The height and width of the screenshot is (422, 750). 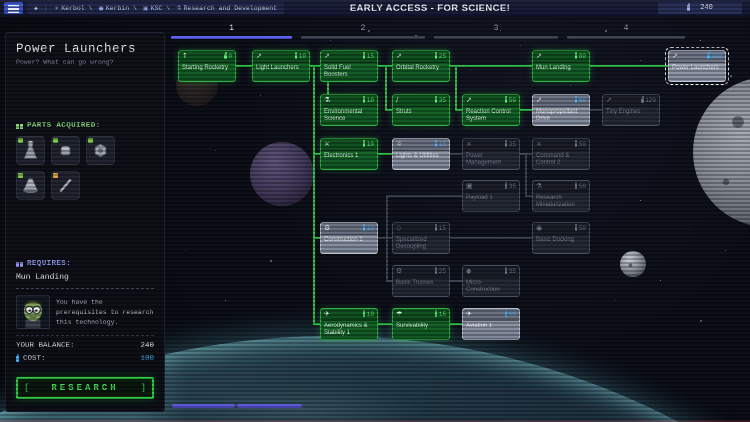 I want to click on tech-node-label: Mun Landing, so click(x=553, y=68).